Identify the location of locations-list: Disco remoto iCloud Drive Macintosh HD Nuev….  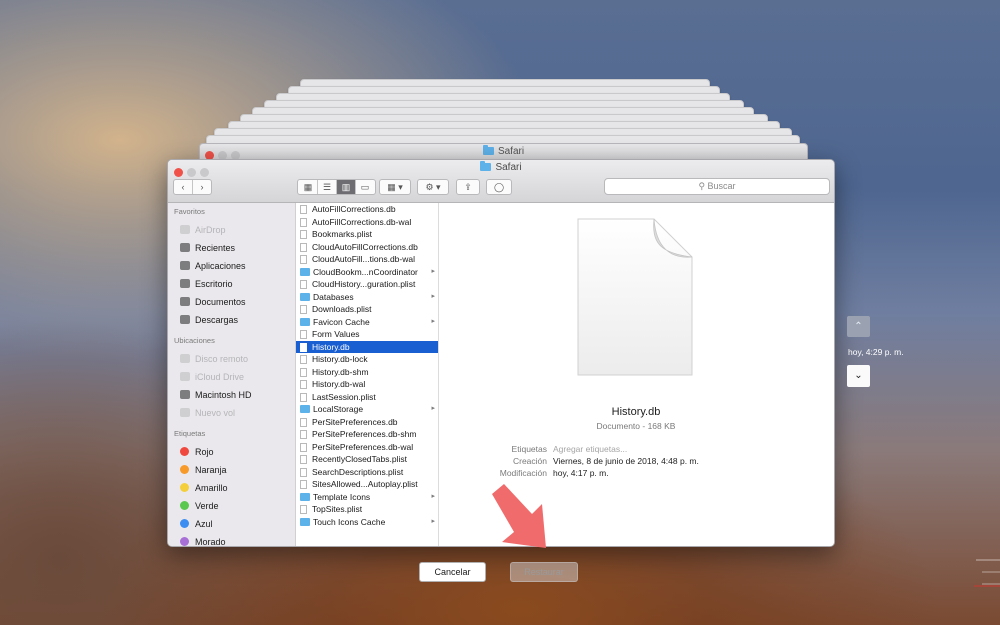
(231, 386).